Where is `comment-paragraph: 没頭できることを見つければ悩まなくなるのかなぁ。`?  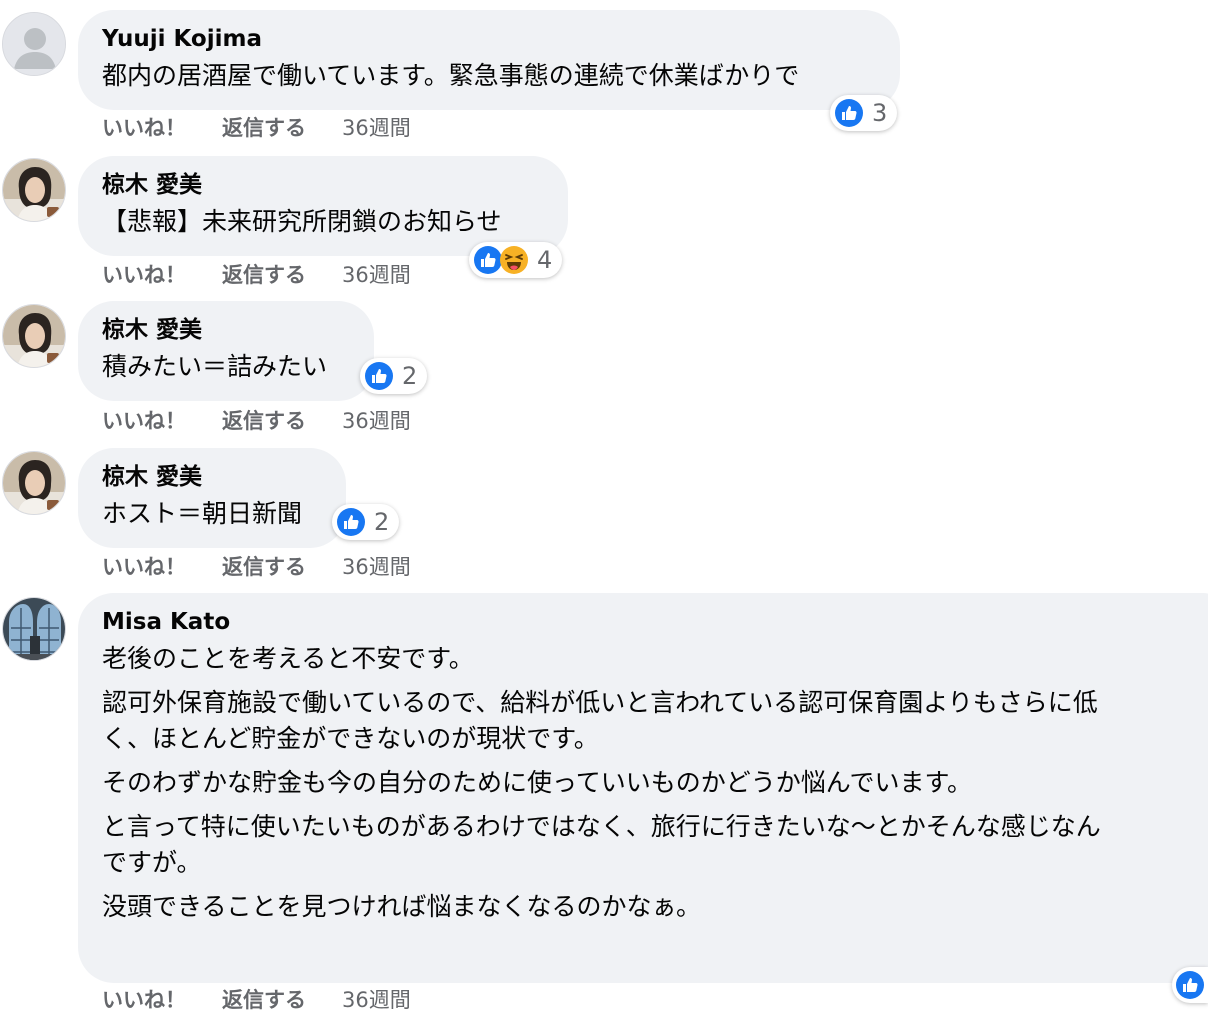 comment-paragraph: 没頭できることを見つければ悩まなくなるのかなぁ。 is located at coordinates (655, 907).